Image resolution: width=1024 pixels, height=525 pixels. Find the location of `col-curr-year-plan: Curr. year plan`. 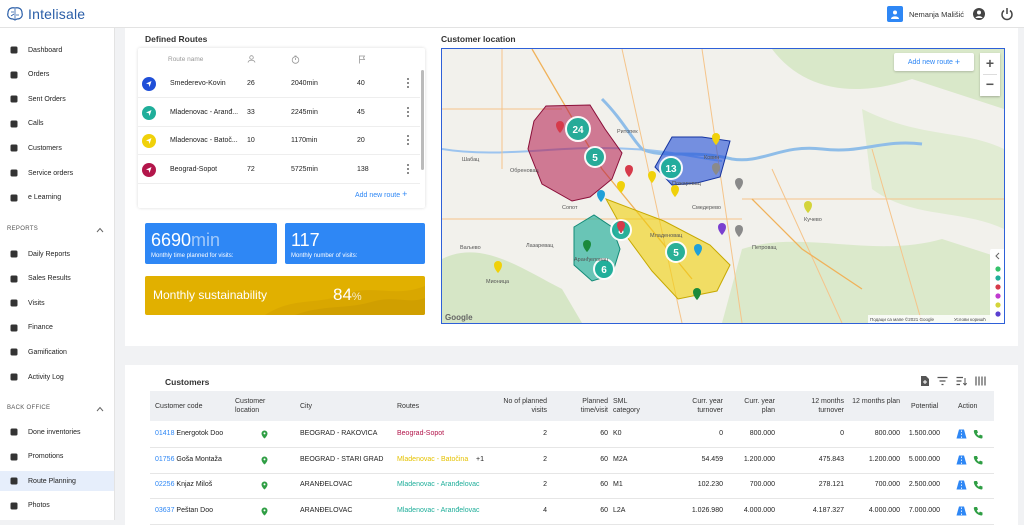

col-curr-year-plan: Curr. year plan is located at coordinates (754, 406).